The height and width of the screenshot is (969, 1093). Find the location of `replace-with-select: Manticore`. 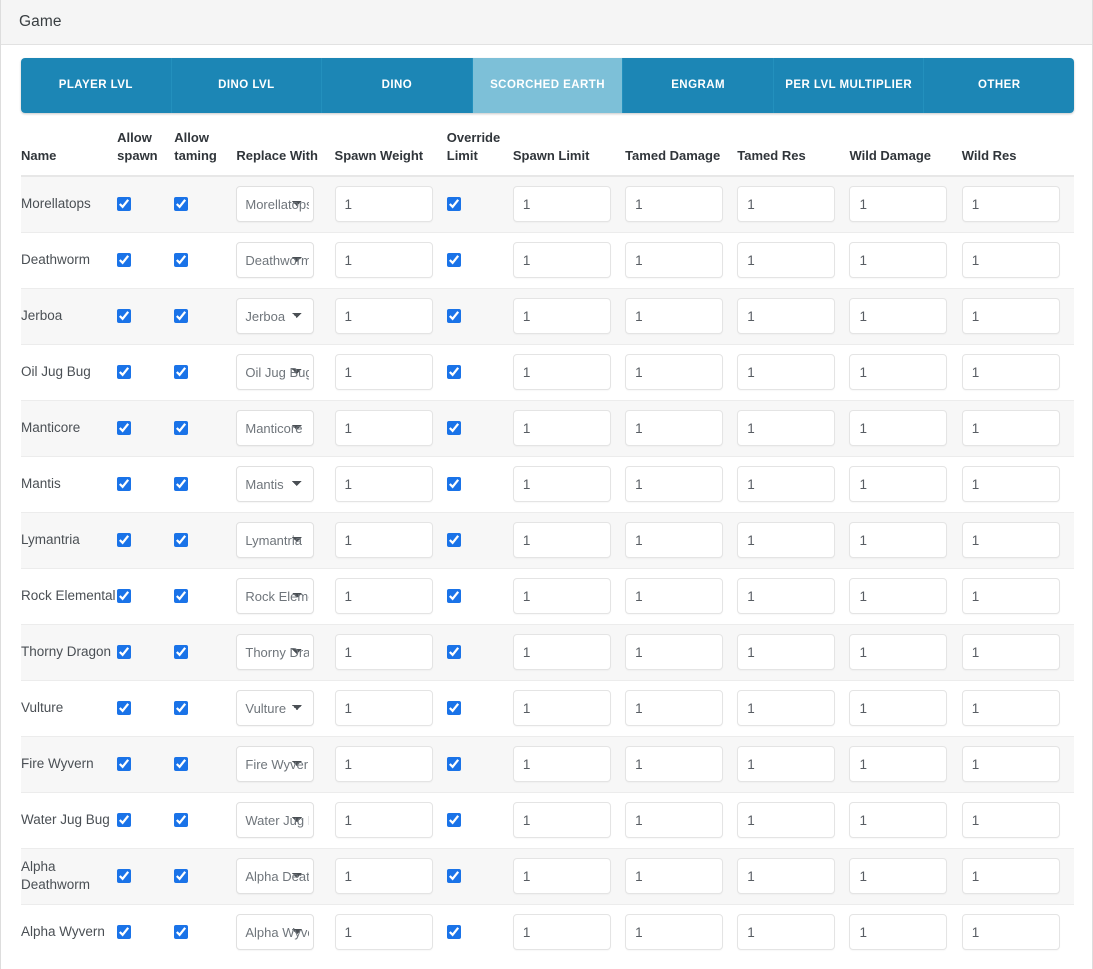

replace-with-select: Manticore is located at coordinates (275, 428).